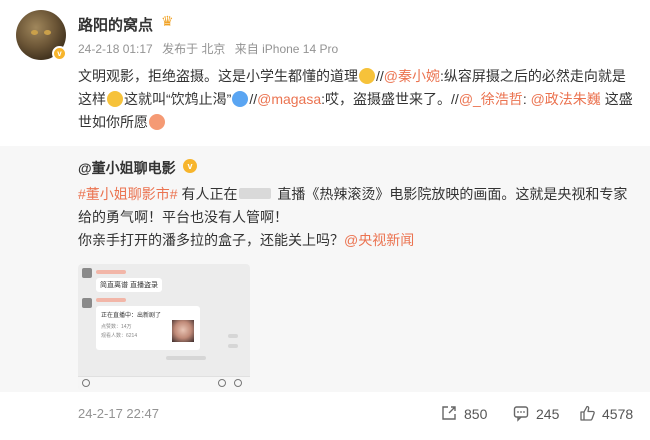 The width and height of the screenshot is (650, 440). I want to click on card-line: 观看人数：6214, so click(119, 336).